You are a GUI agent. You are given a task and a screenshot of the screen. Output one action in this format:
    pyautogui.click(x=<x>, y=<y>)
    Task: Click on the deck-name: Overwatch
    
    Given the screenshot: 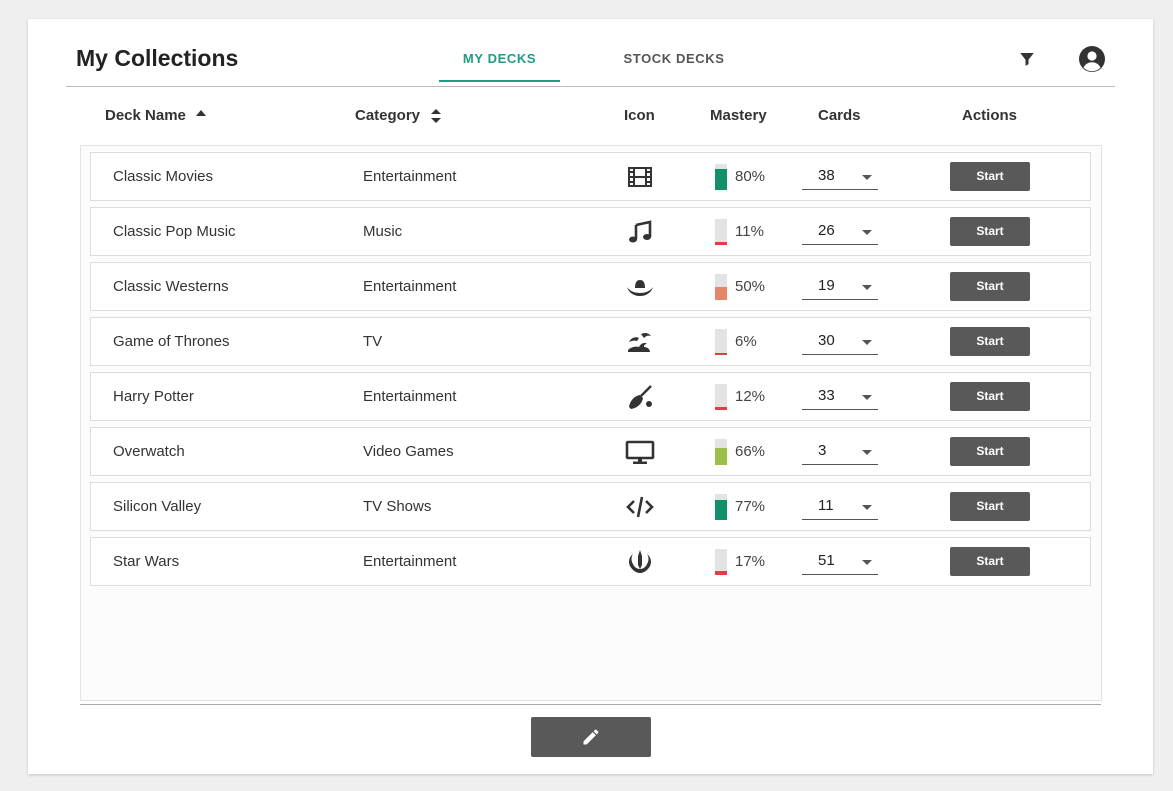 What is the action you would take?
    pyautogui.click(x=149, y=451)
    